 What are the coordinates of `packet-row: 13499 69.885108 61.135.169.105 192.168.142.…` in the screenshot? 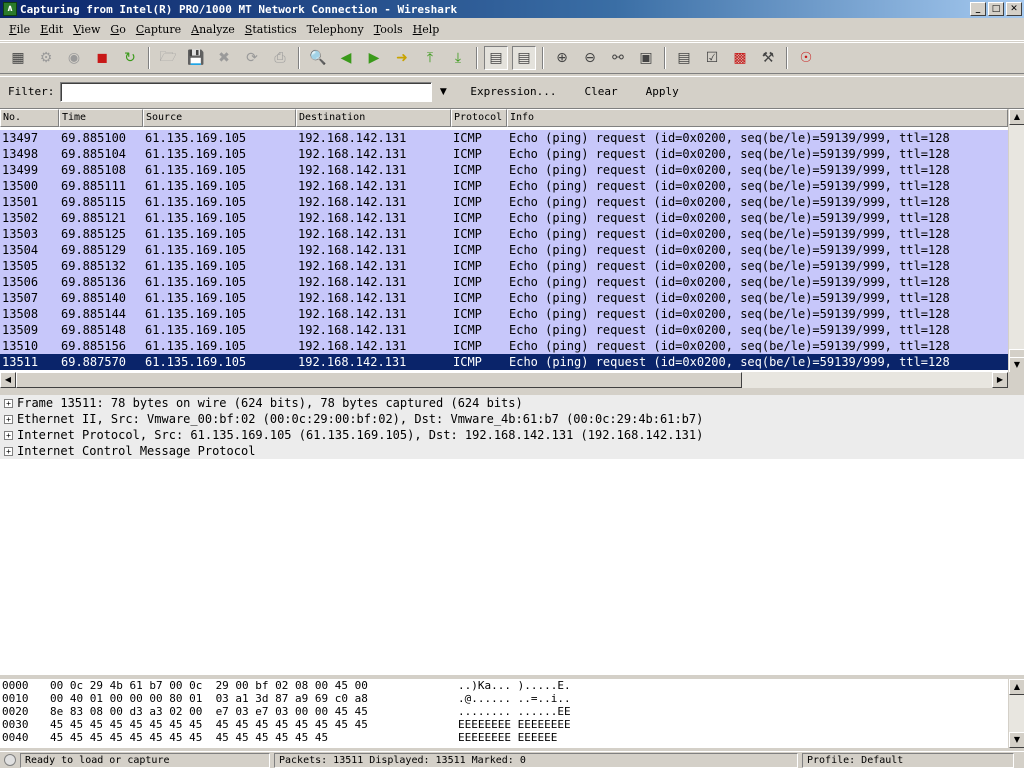 It's located at (504, 170).